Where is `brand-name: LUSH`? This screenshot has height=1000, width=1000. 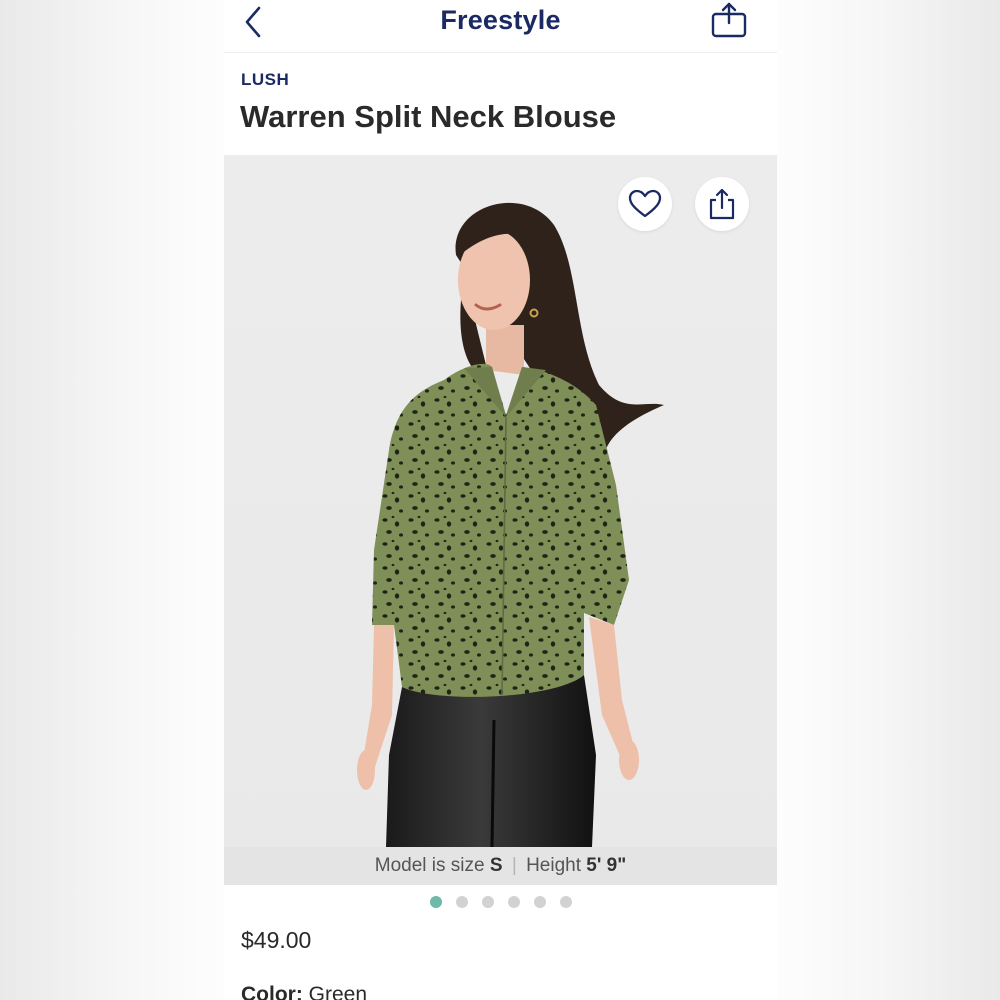
brand-name: LUSH is located at coordinates (265, 80).